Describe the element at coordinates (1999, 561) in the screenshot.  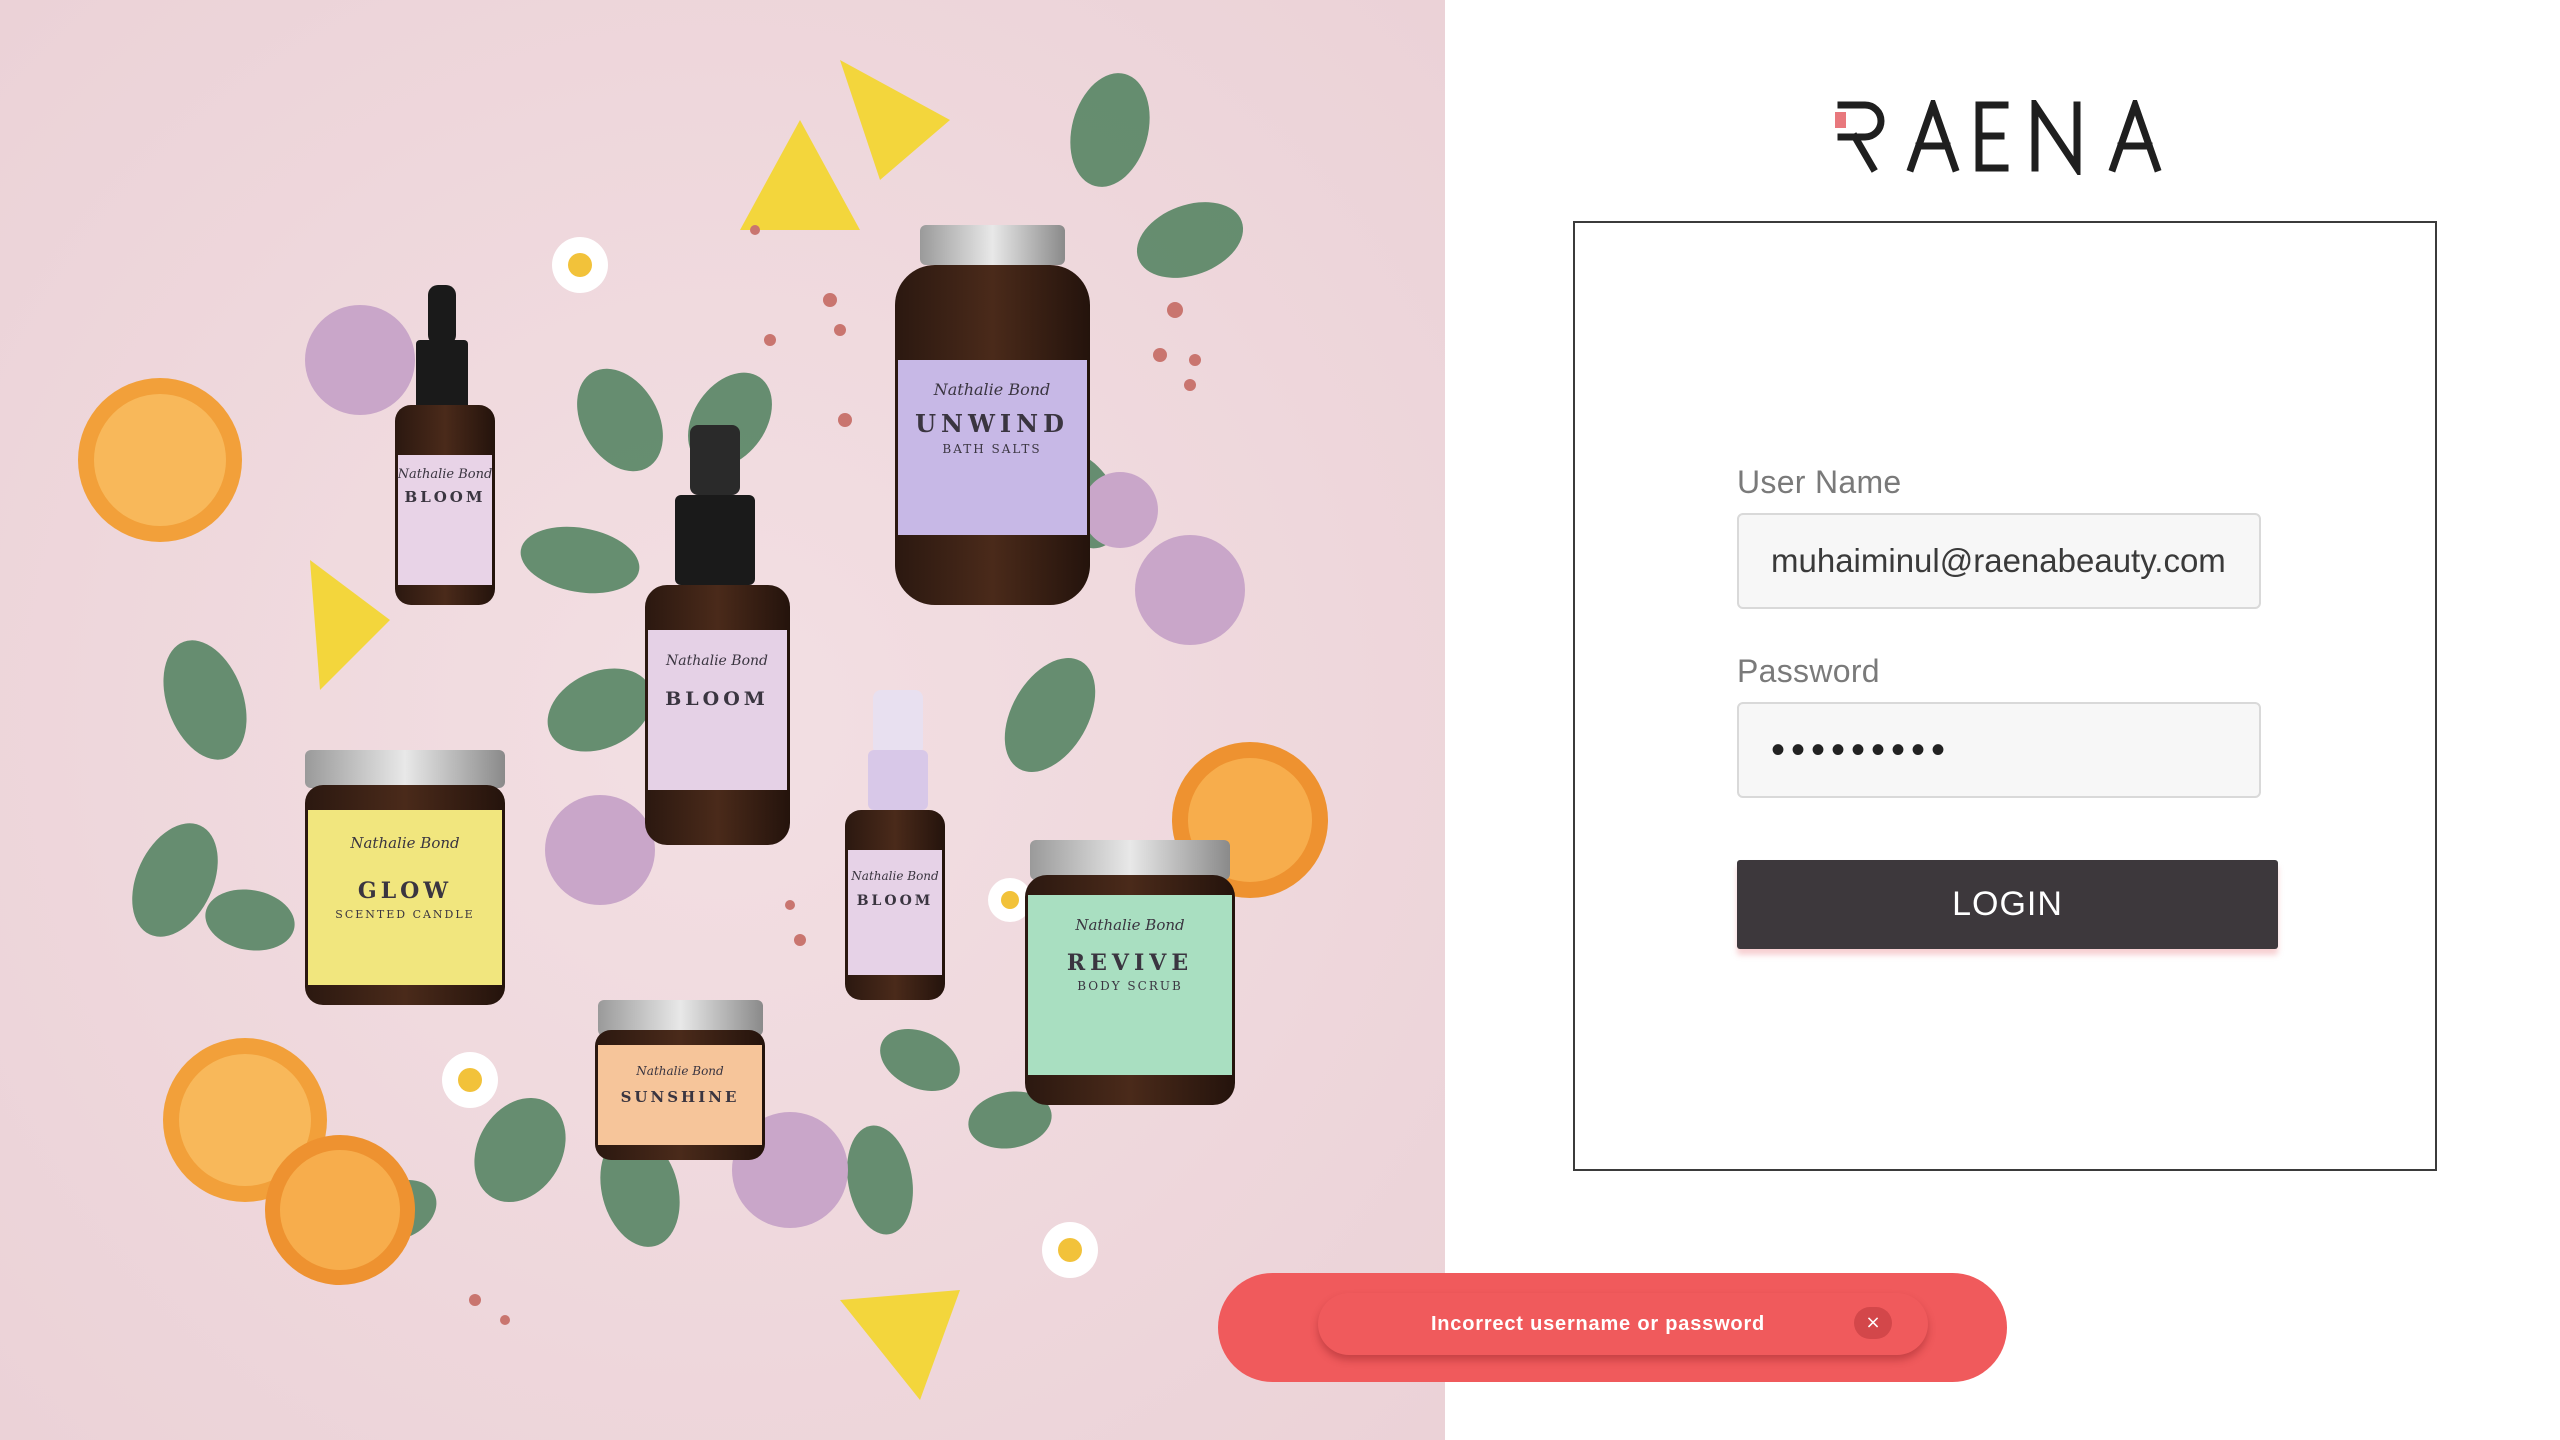
I see `username-input` at that location.